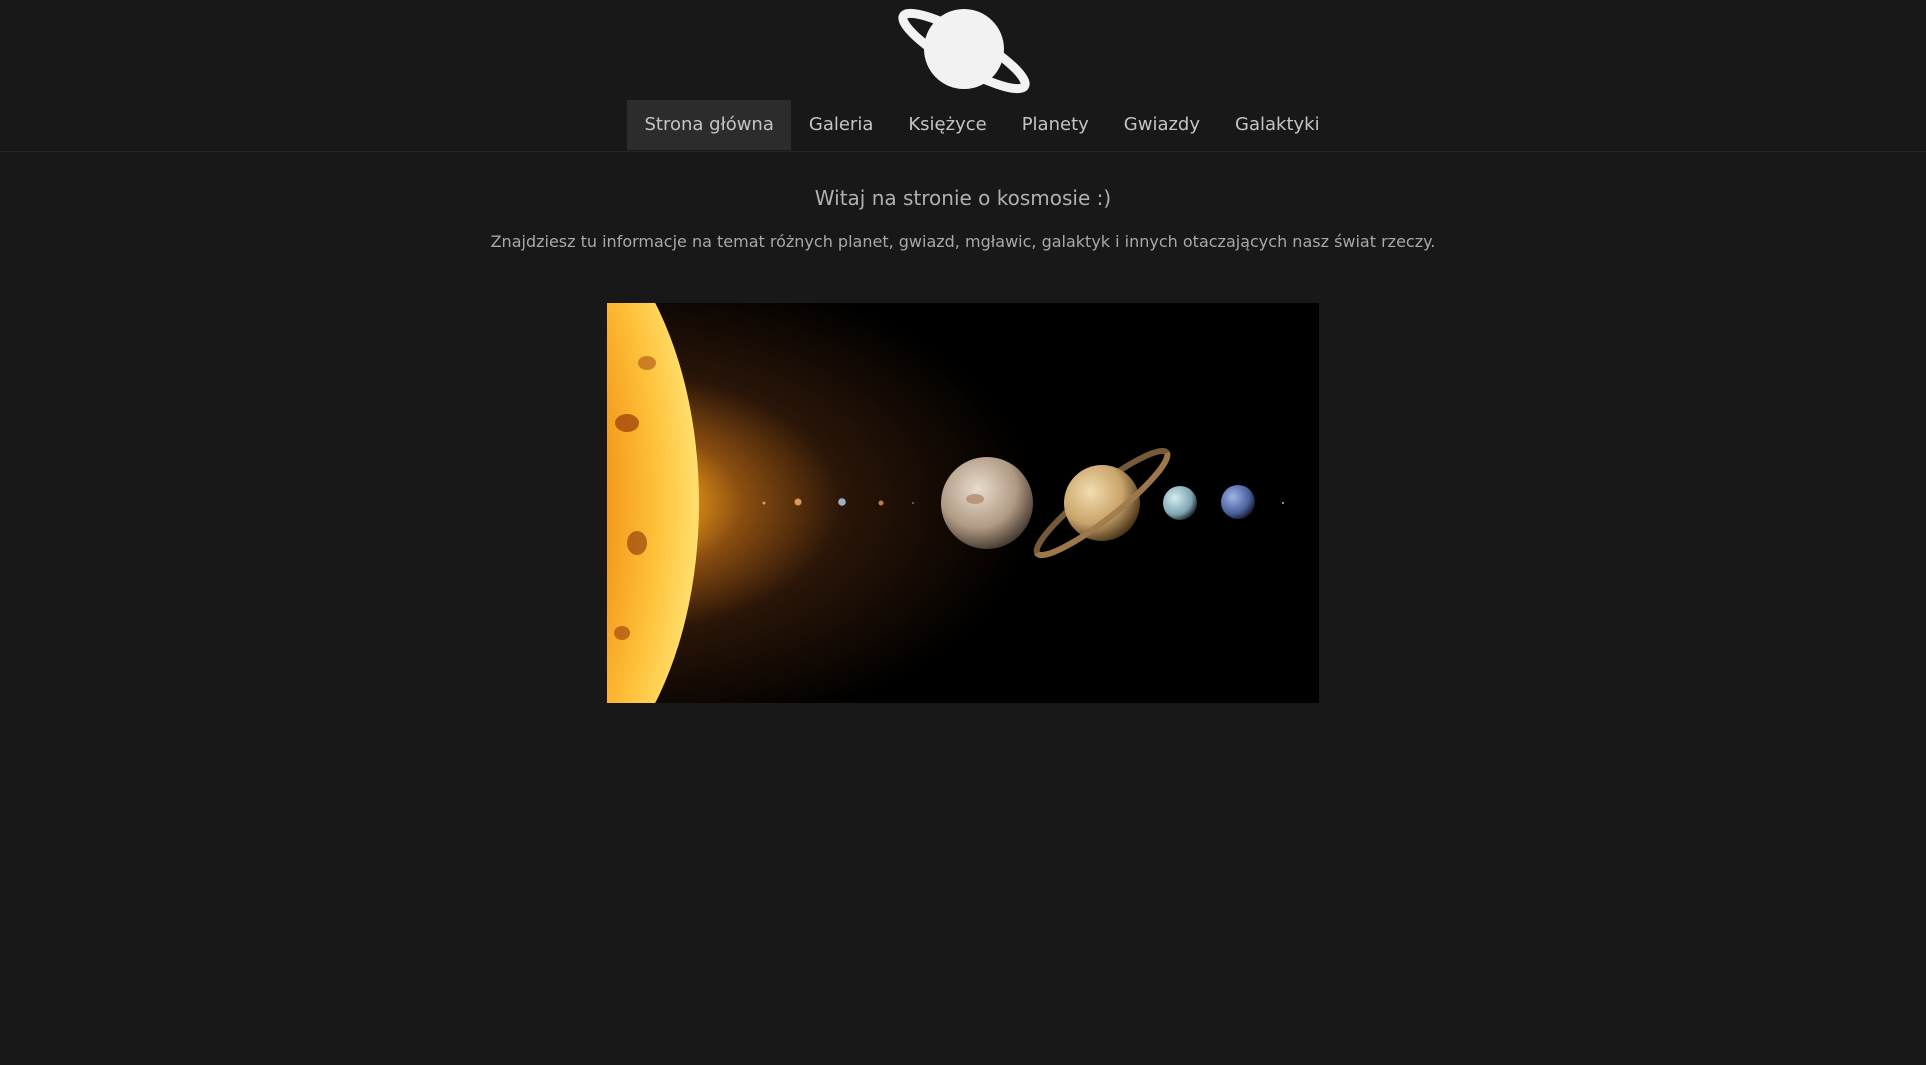  I want to click on nav-item-moons: Księżyce, so click(947, 125).